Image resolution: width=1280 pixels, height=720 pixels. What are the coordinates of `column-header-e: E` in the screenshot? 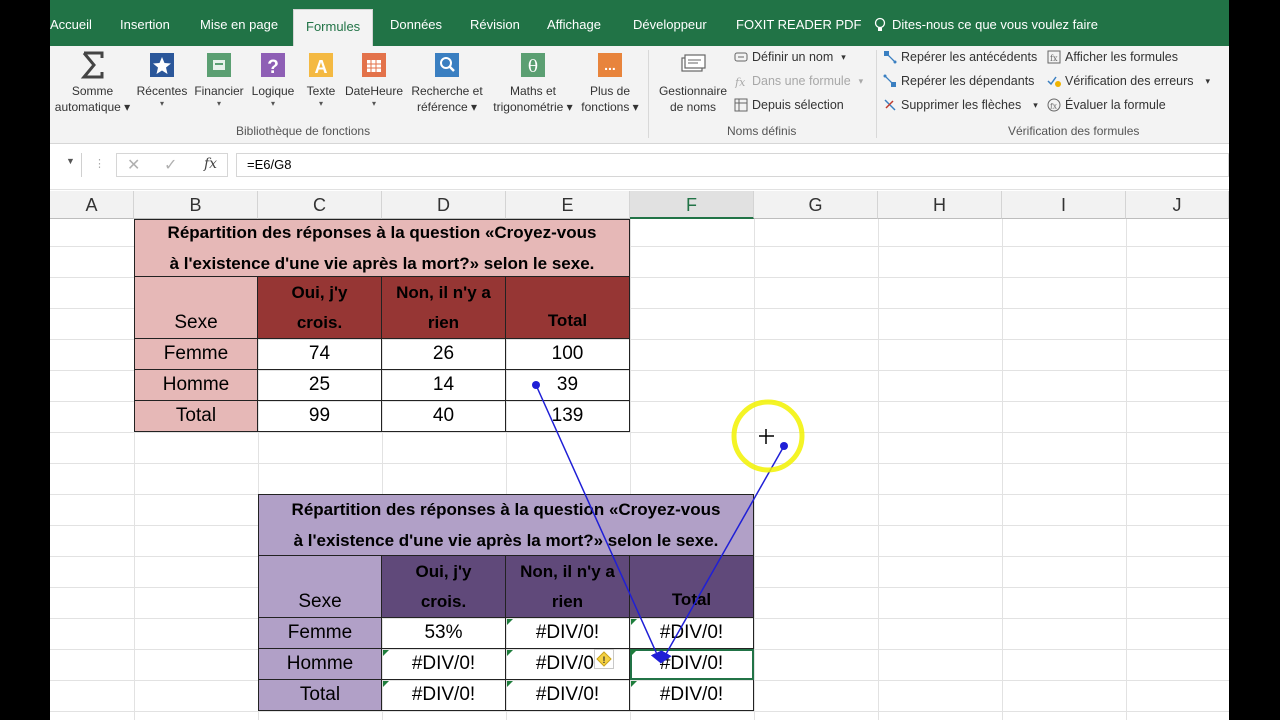 It's located at (568, 205).